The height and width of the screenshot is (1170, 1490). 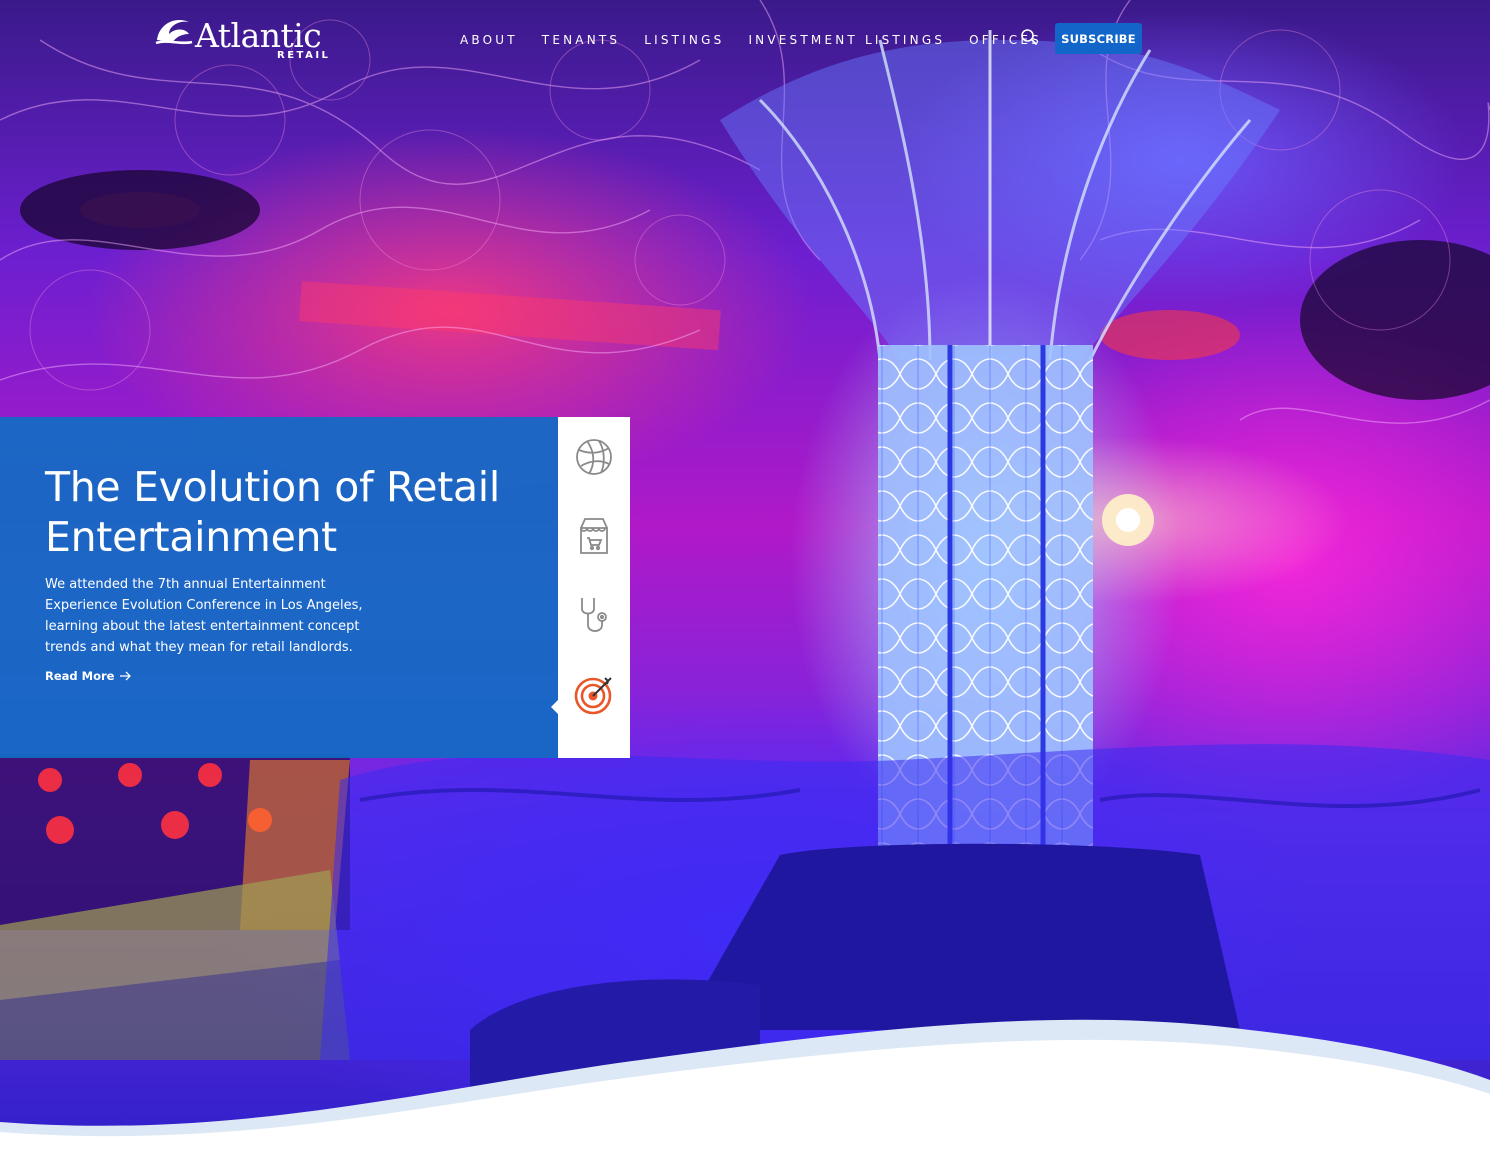 I want to click on category-tab-entertainment, so click(x=594, y=695).